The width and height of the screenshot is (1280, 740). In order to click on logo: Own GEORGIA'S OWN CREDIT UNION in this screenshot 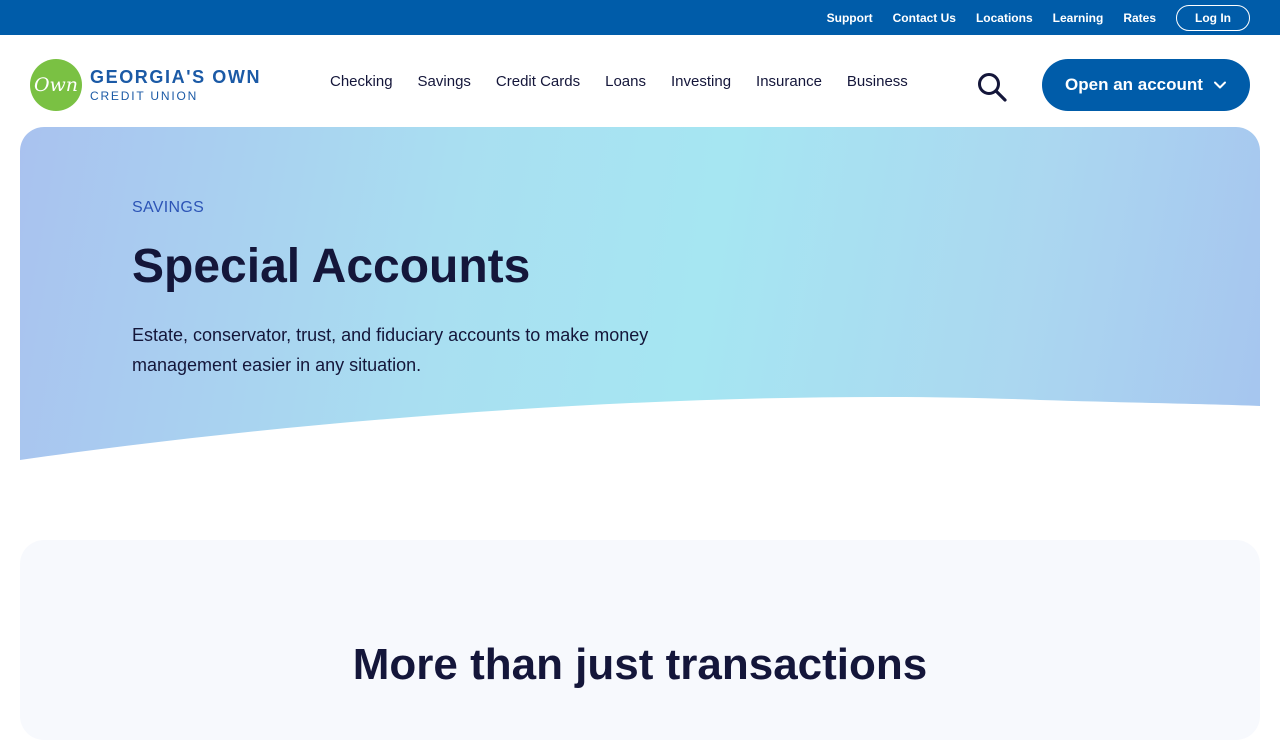, I will do `click(145, 85)`.